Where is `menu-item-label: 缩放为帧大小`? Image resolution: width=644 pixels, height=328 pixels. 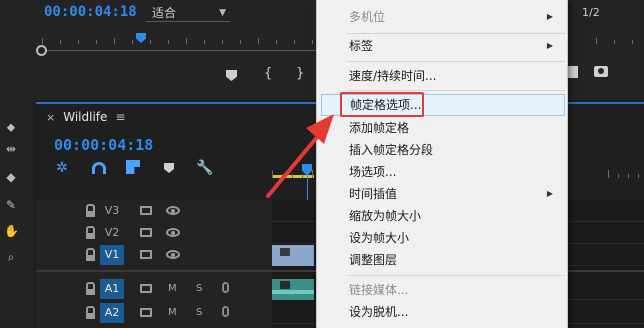
menu-item-label: 缩放为帧大小 is located at coordinates (385, 216).